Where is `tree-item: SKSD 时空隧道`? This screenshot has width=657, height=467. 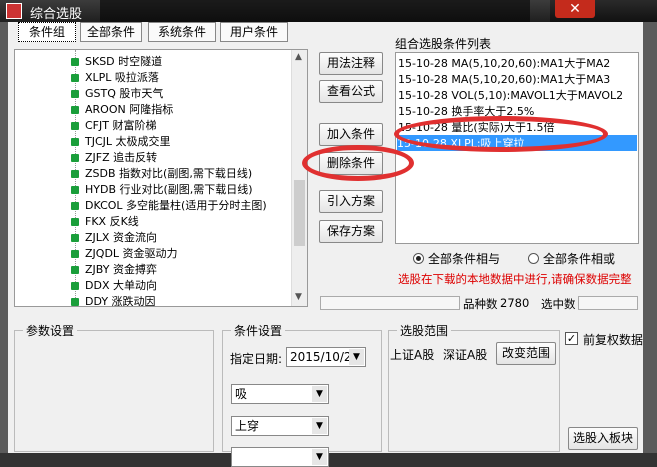
tree-item: SKSD 时空隧道 is located at coordinates (116, 61).